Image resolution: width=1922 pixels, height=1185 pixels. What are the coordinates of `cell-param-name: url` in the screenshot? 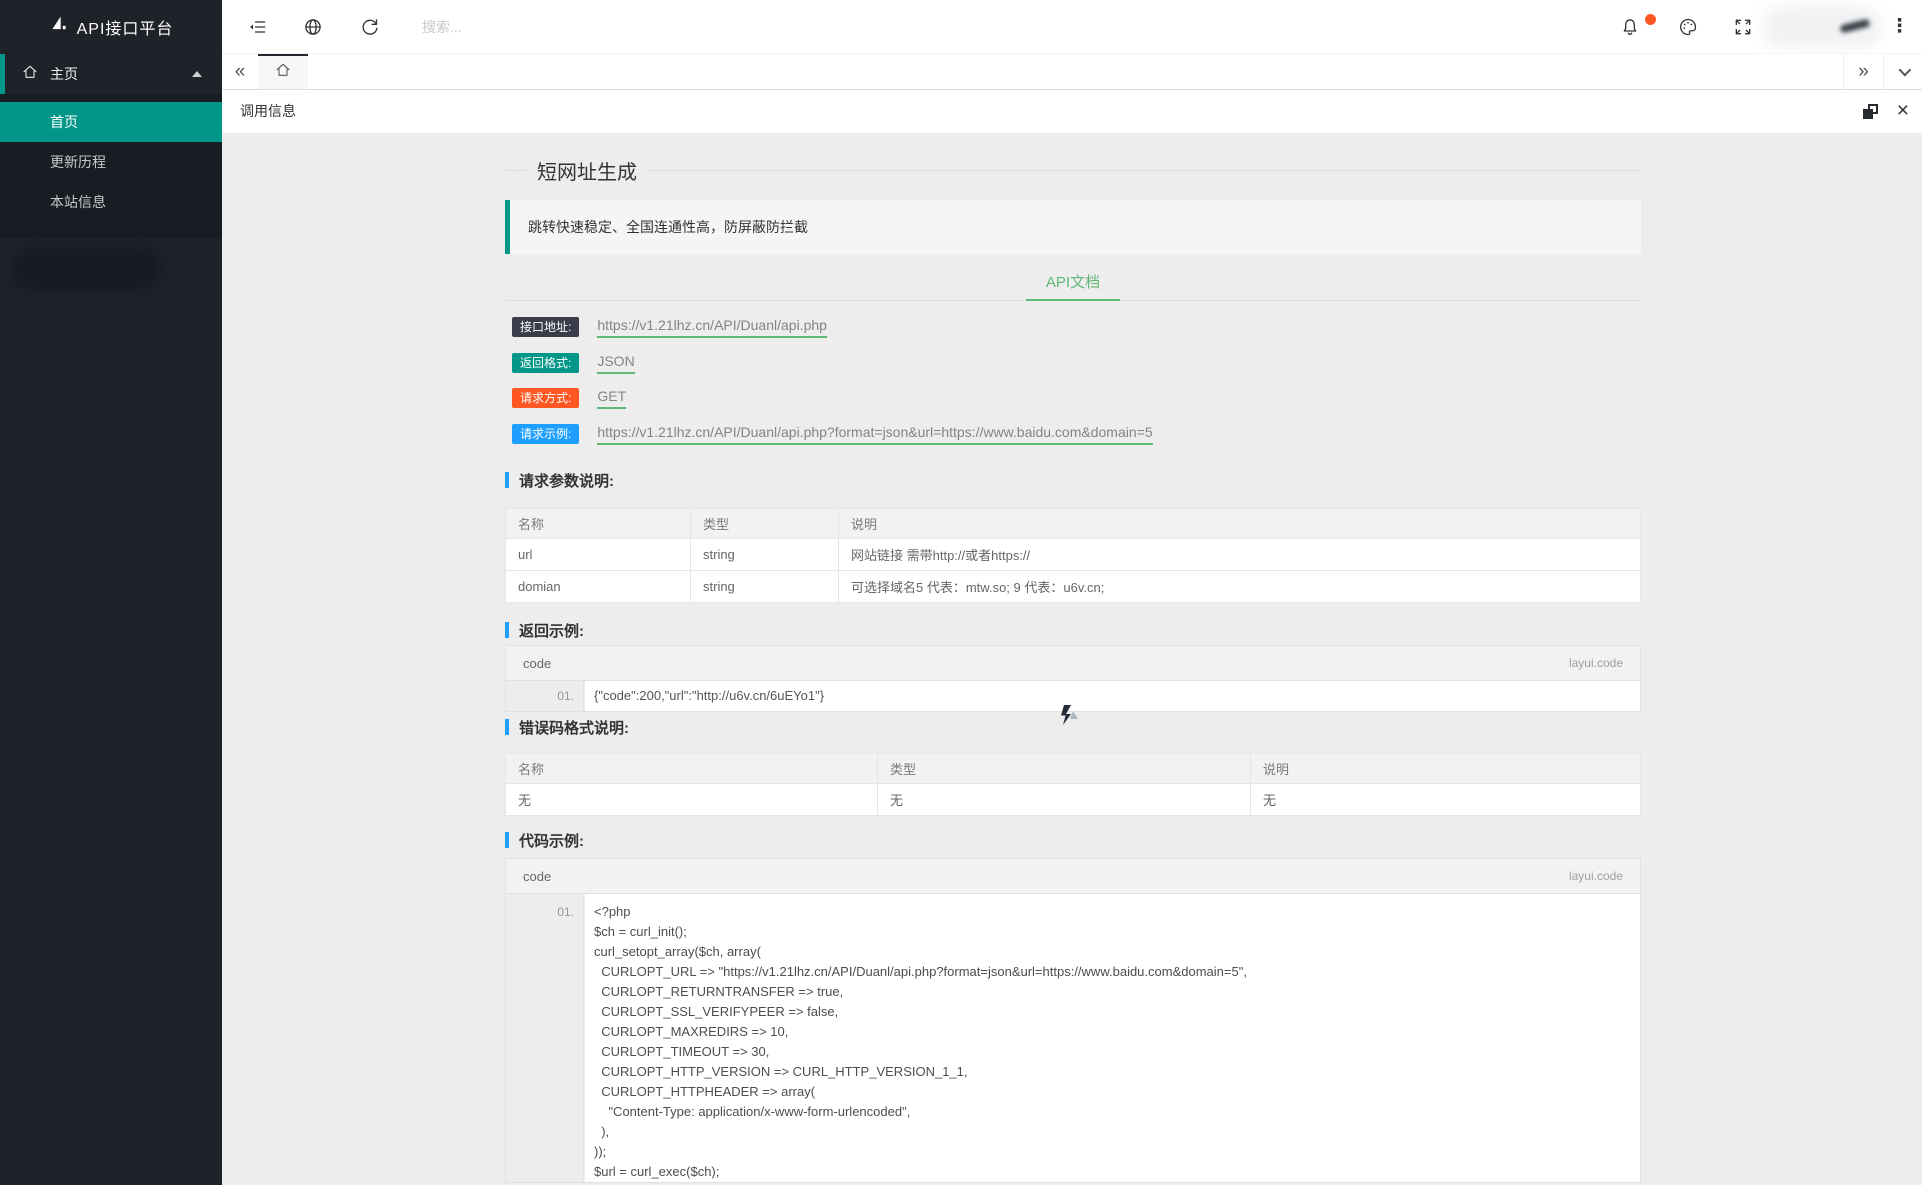 It's located at (598, 554).